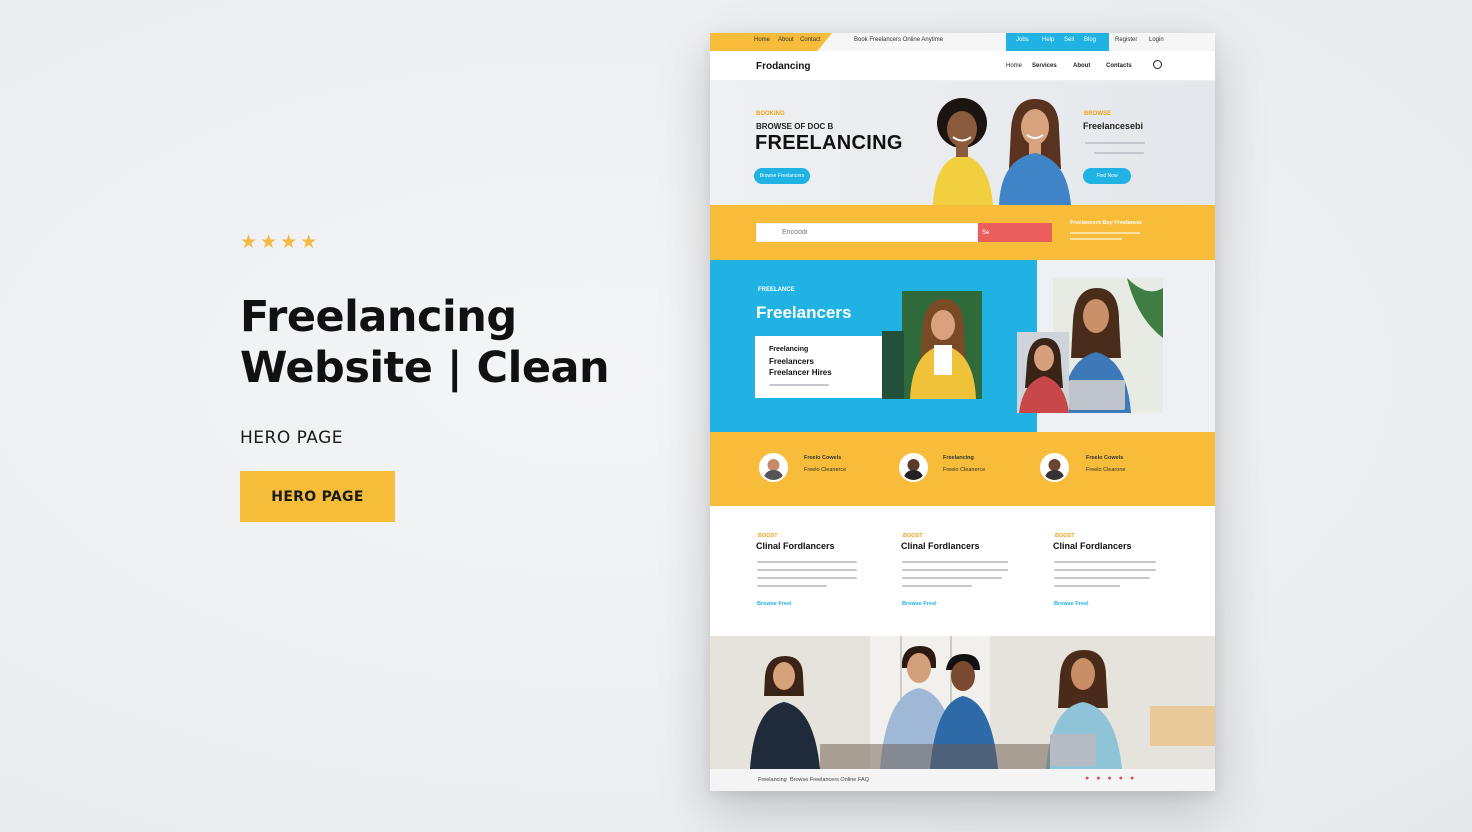 Image resolution: width=1472 pixels, height=832 pixels. Describe the element at coordinates (1156, 40) in the screenshot. I see `login-link: Login` at that location.